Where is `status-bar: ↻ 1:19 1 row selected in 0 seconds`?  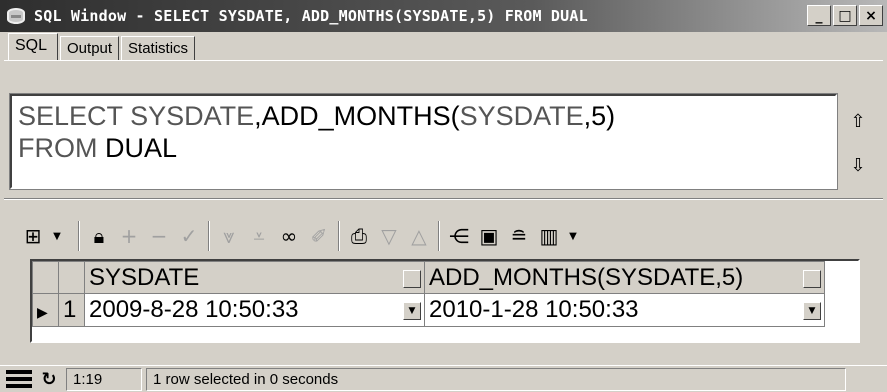
status-bar: ↻ 1:19 1 row selected in 0 seconds is located at coordinates (443, 378).